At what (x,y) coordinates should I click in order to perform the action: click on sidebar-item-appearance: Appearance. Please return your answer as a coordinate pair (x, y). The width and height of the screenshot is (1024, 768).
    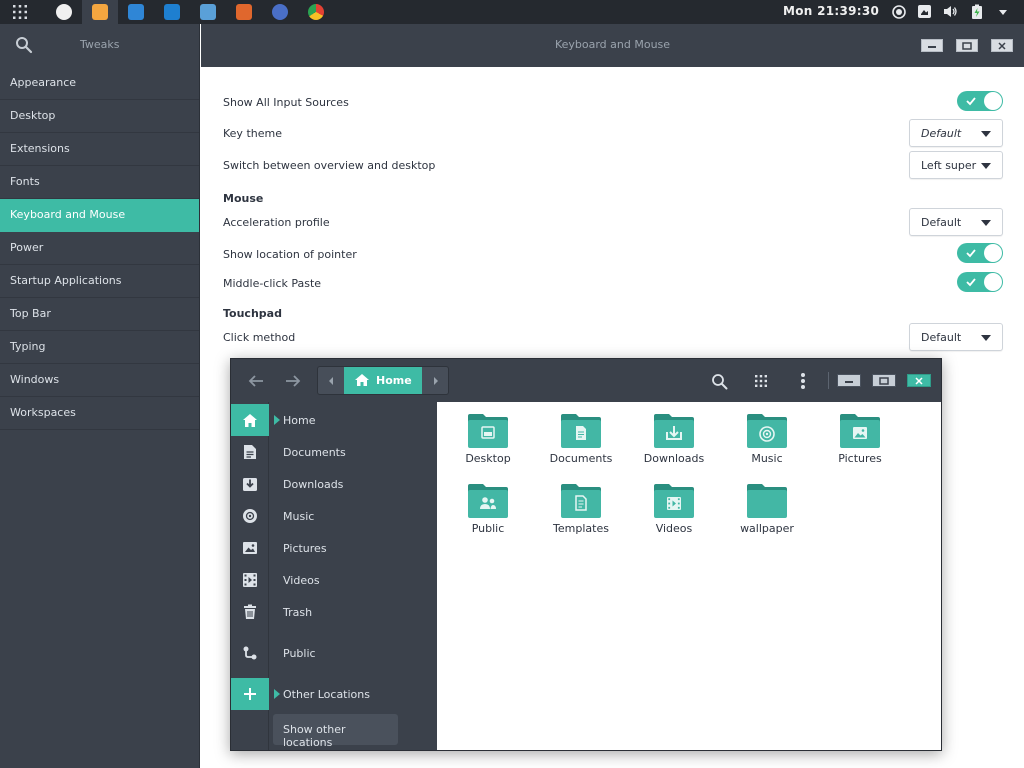
    Looking at the image, I should click on (99, 83).